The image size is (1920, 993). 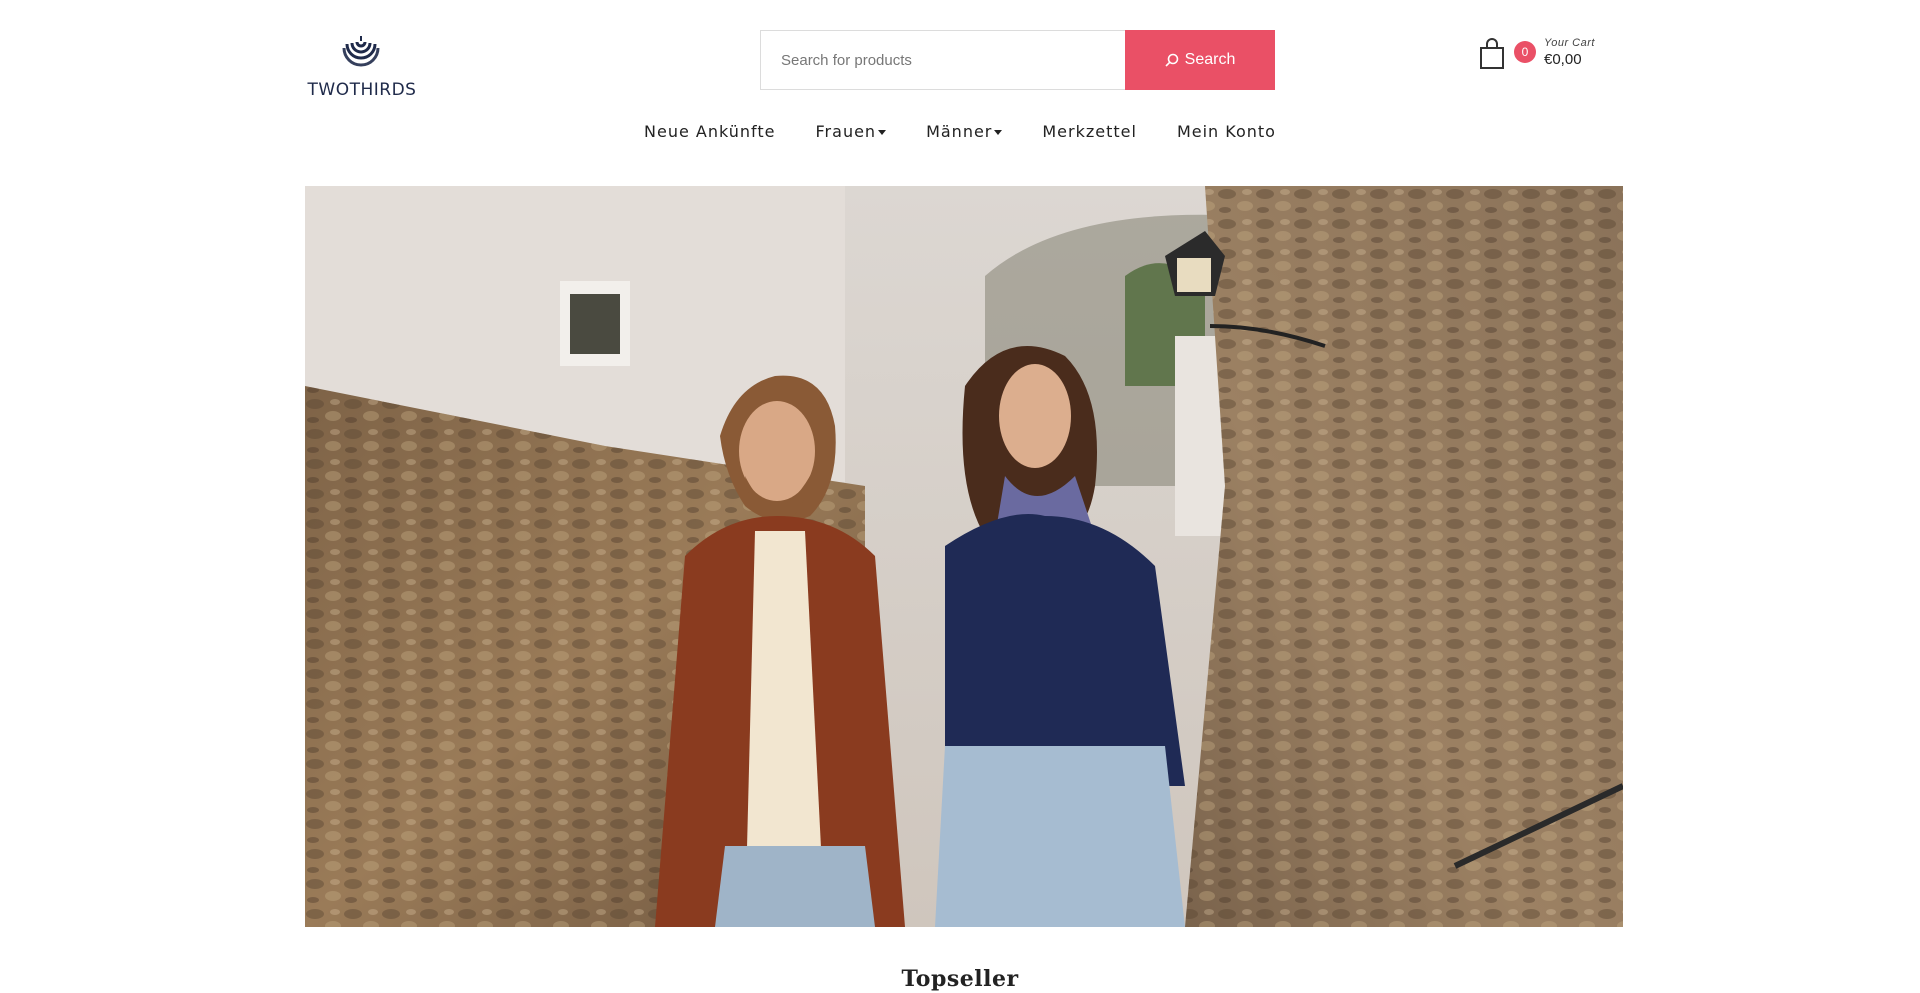 I want to click on search-input, so click(x=942, y=60).